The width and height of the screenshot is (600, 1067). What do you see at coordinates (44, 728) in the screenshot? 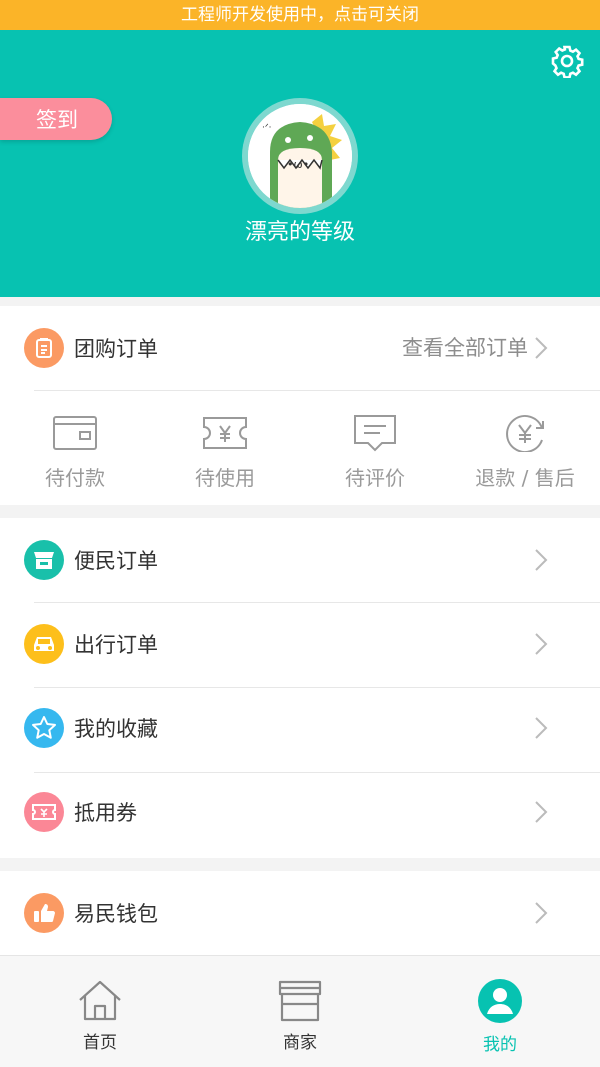
I see `star-icon` at bounding box center [44, 728].